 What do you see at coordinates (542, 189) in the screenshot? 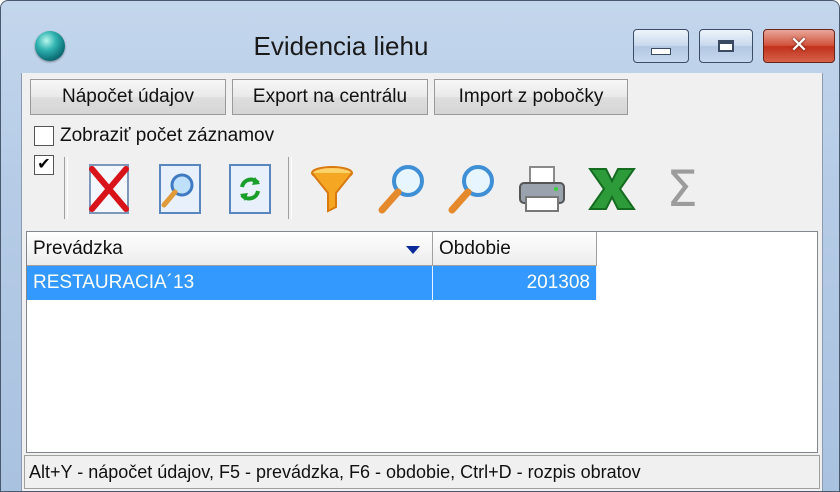
I see `print-icon` at bounding box center [542, 189].